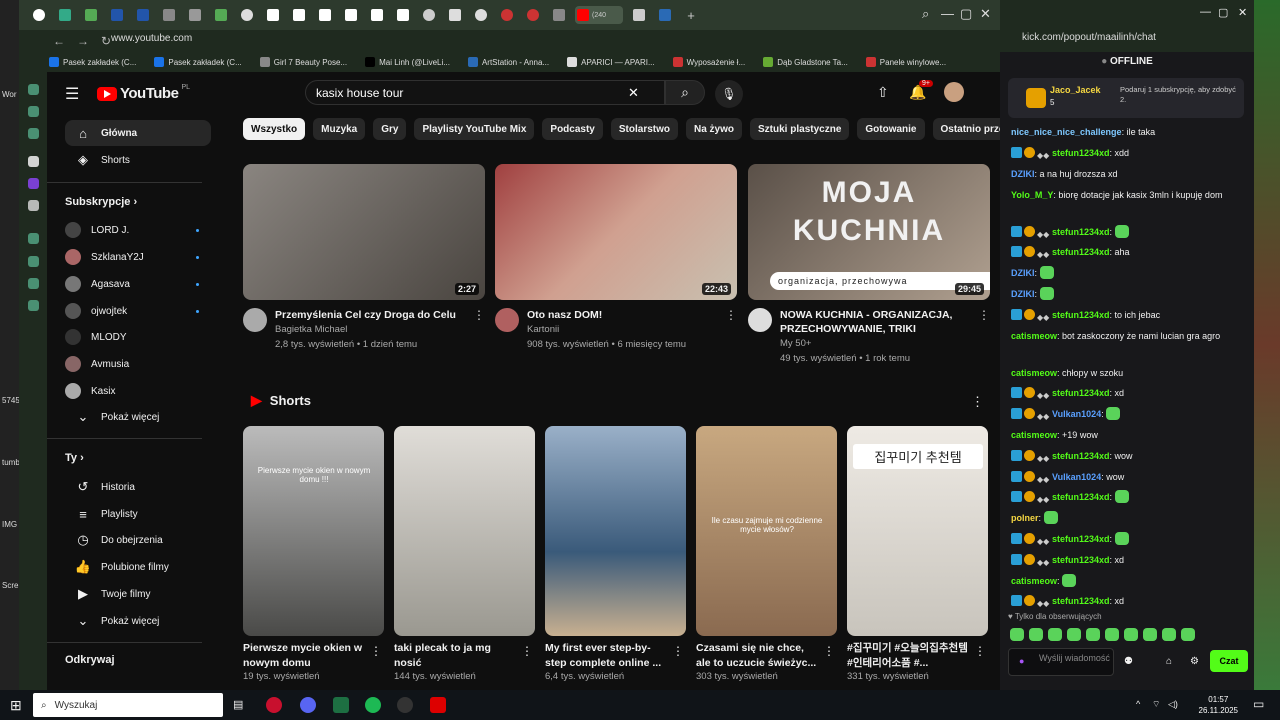 The image size is (1280, 720). What do you see at coordinates (373, 705) in the screenshot?
I see `spotify-icon` at bounding box center [373, 705].